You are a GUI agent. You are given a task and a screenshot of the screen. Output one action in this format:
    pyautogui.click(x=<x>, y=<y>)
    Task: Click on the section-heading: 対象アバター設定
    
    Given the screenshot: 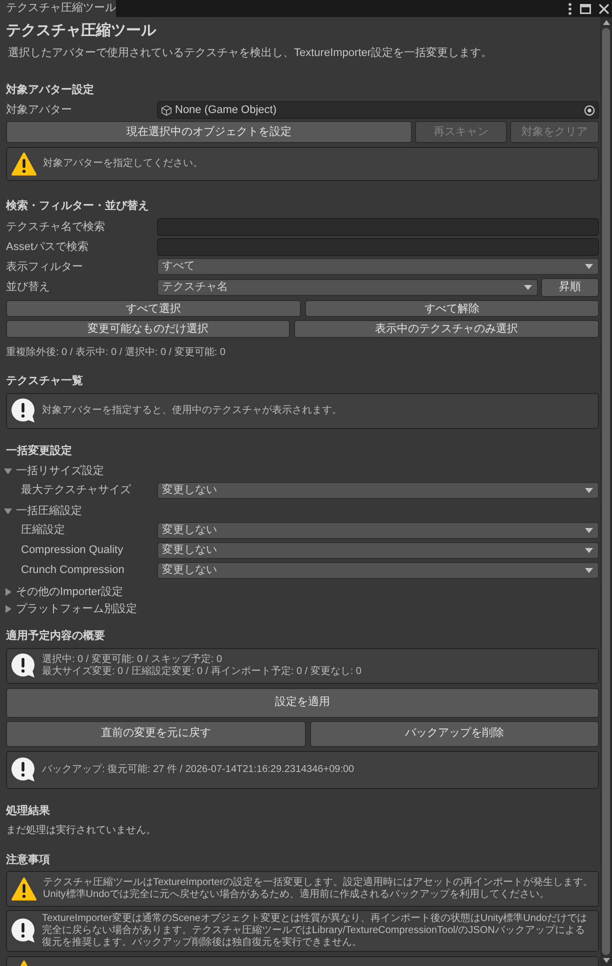 What is the action you would take?
    pyautogui.click(x=50, y=90)
    